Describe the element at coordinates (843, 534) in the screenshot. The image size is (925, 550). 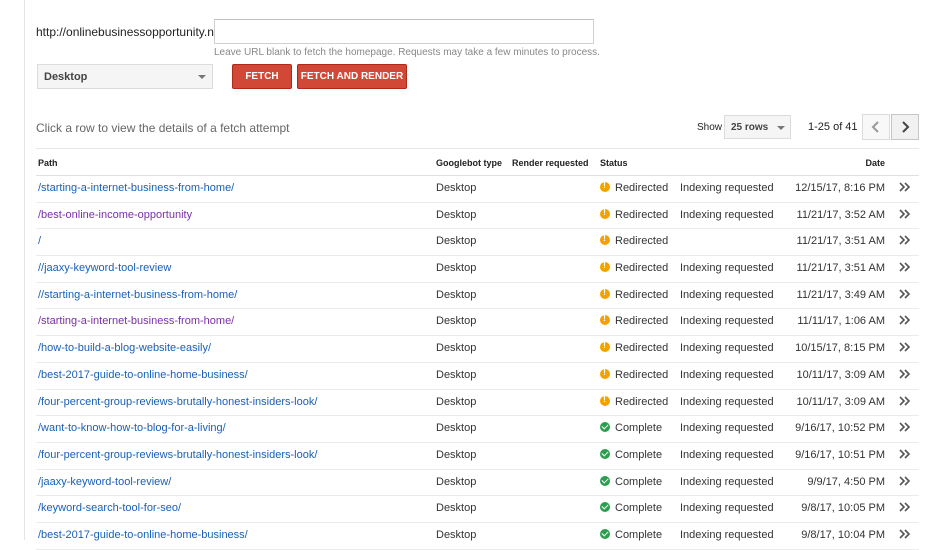
I see `row-date: 9/8/17, 10:04 PM` at that location.